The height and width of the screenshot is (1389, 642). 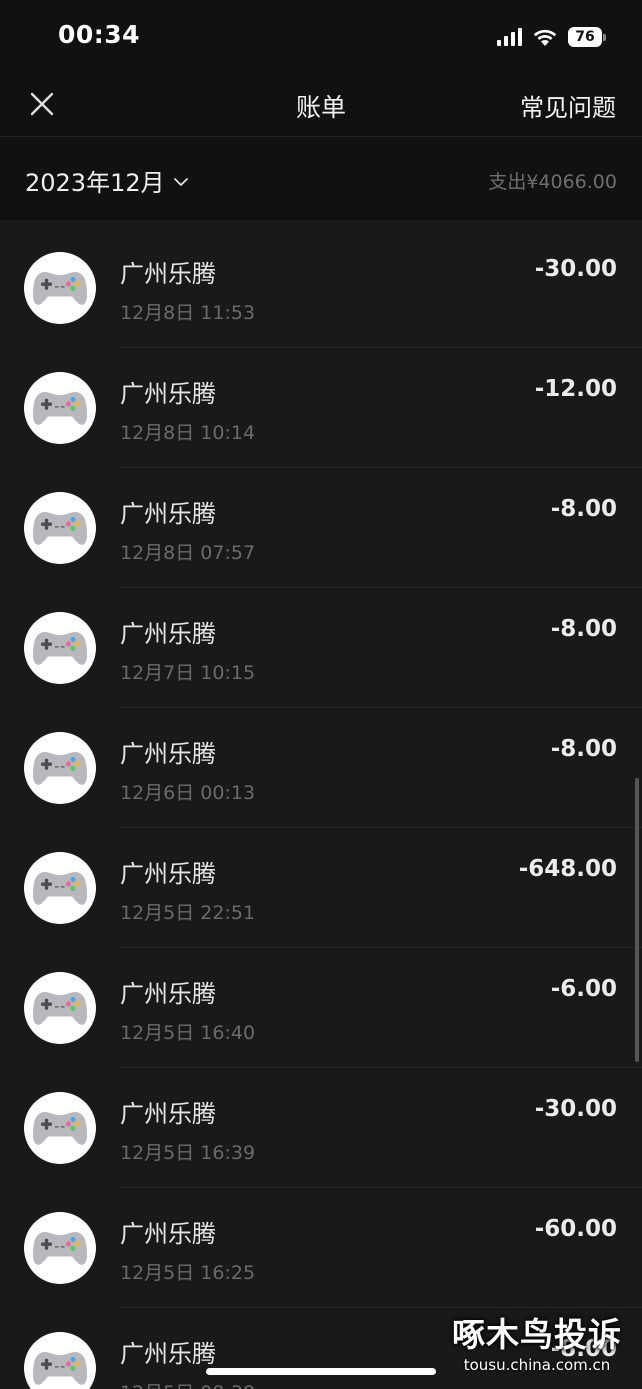 What do you see at coordinates (321, 768) in the screenshot?
I see `transaction-row: 广州乐腾 12月6日 00:13 -8.00` at bounding box center [321, 768].